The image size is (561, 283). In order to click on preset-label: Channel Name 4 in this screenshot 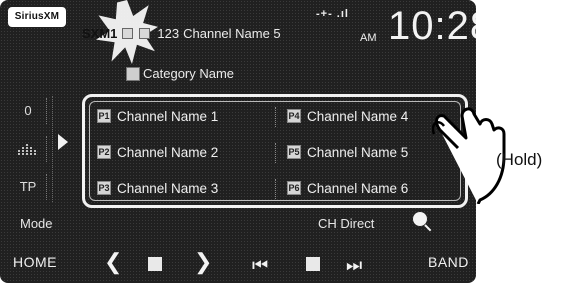, I will do `click(358, 116)`.